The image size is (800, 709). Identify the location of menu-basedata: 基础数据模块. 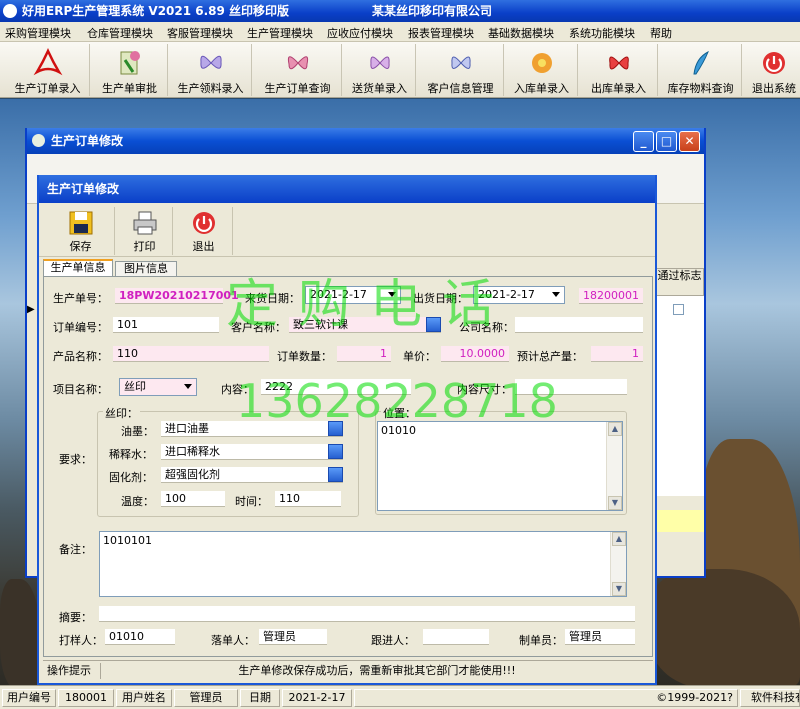
(521, 33).